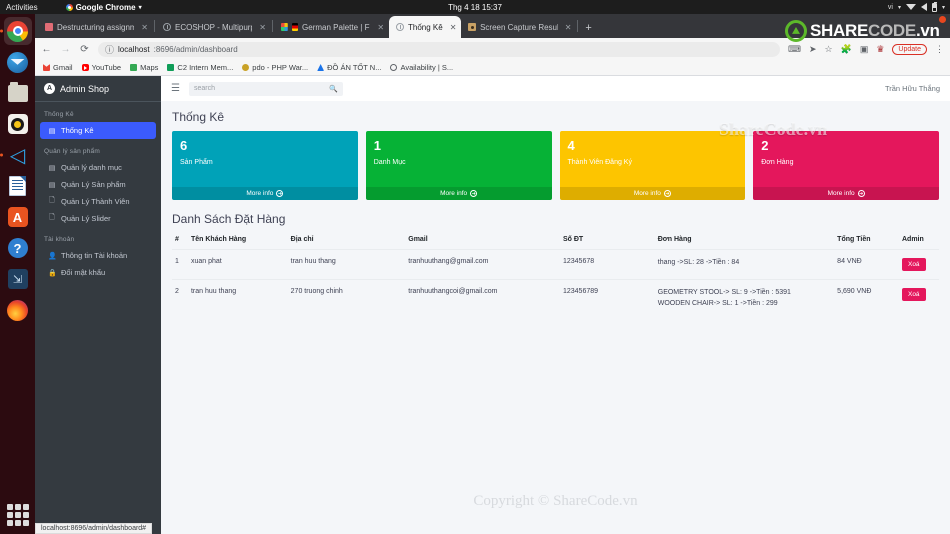  Describe the element at coordinates (213, 27) in the screenshot. I see `tab-ecoshop: ECOSHOP - Multipurpose ✕` at that location.